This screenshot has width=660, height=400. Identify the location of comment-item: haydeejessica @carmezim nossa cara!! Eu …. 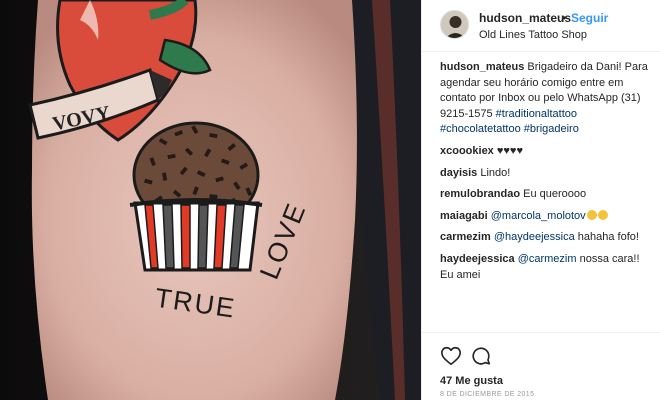
(546, 267).